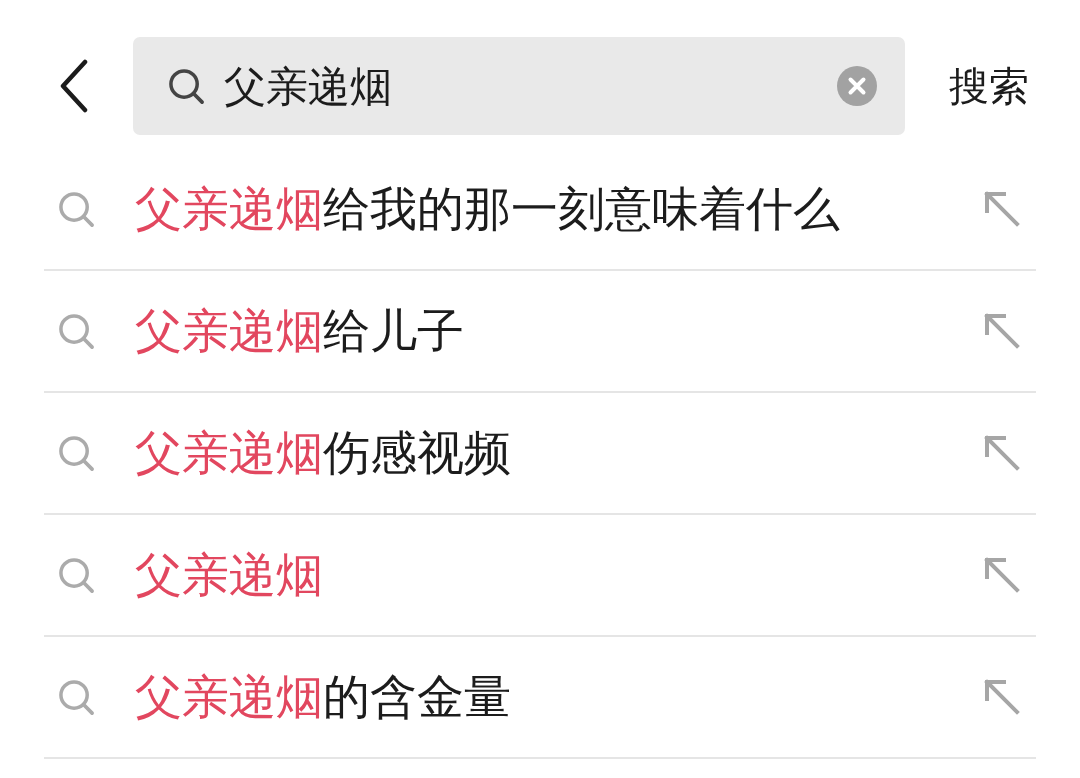 This screenshot has width=1080, height=778. Describe the element at coordinates (229, 575) in the screenshot. I see `suggestion-text: 父亲递烟` at that location.